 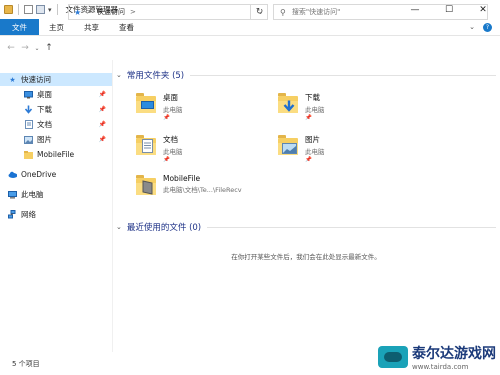 I want to click on folder-tile-downloads: 下载 此电脑 📌, so click(x=353, y=108).